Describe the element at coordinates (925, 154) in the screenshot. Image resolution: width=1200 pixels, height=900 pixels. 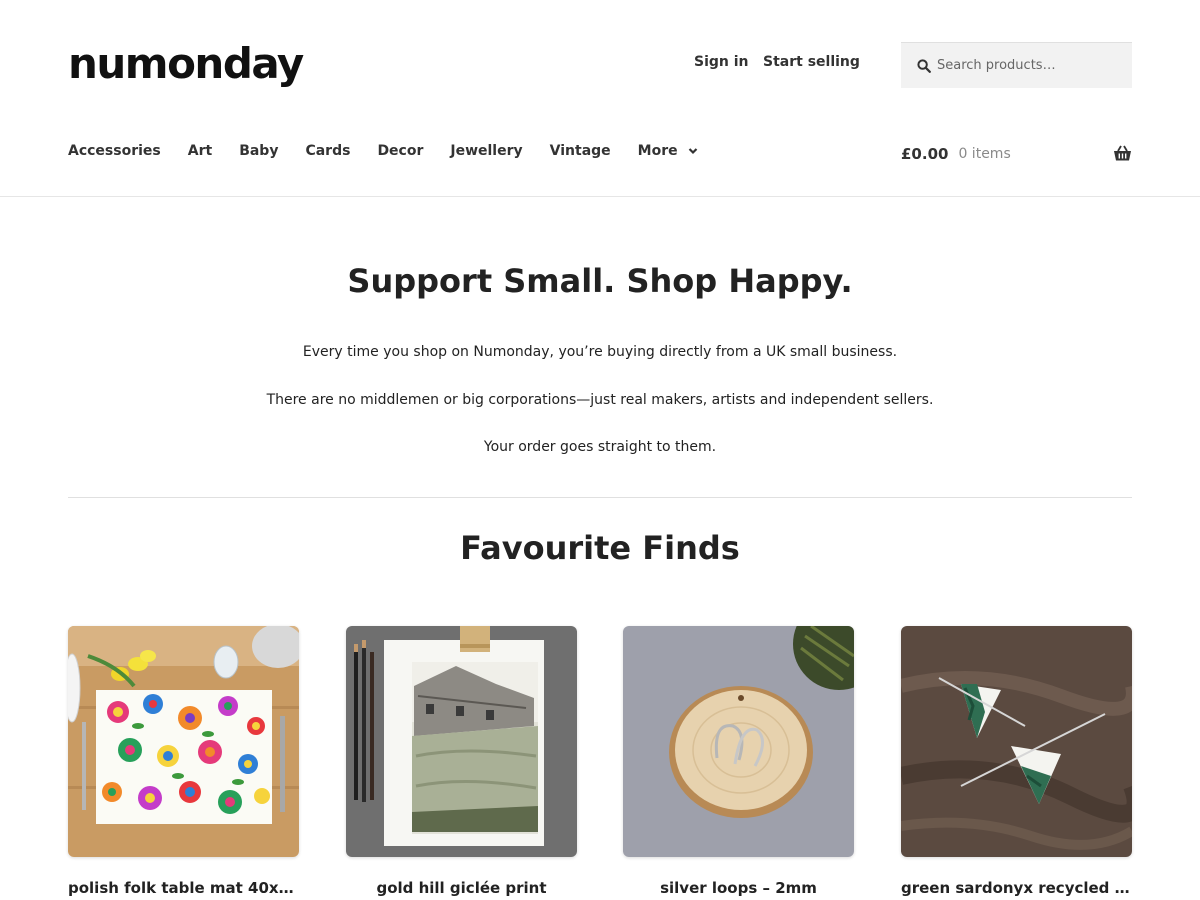
I see `cart-amount: £0.00` at that location.